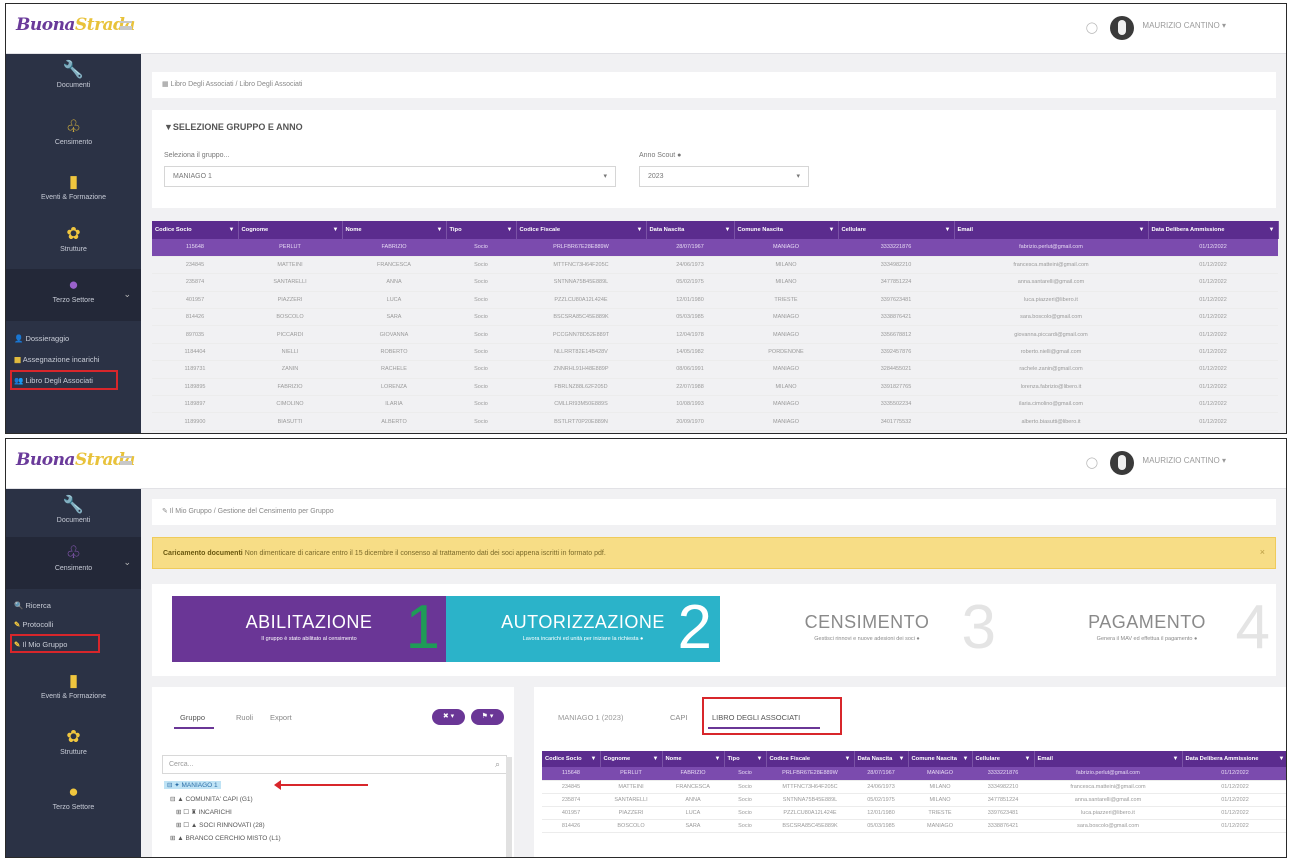  What do you see at coordinates (487, 717) in the screenshot?
I see `filter-dropdown-button: ⚑ ▾` at bounding box center [487, 717].